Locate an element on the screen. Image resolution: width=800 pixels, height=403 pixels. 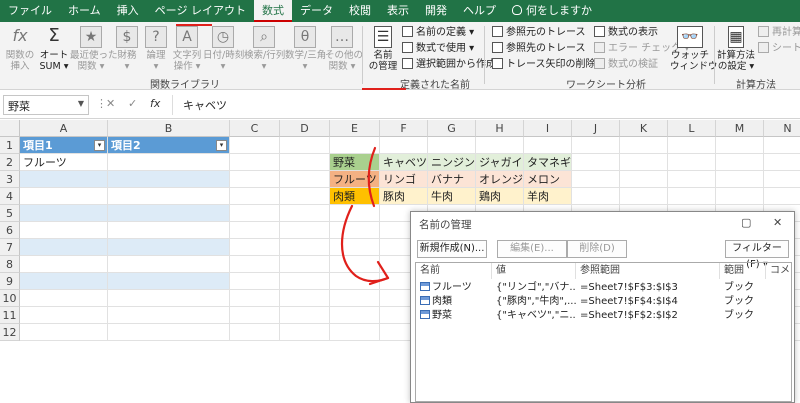
maximize-icon: ▢ is located at coordinates (746, 222).